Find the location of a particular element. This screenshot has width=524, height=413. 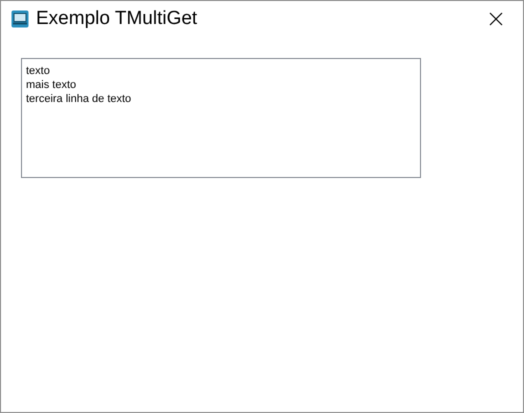

close-icon is located at coordinates (496, 19).